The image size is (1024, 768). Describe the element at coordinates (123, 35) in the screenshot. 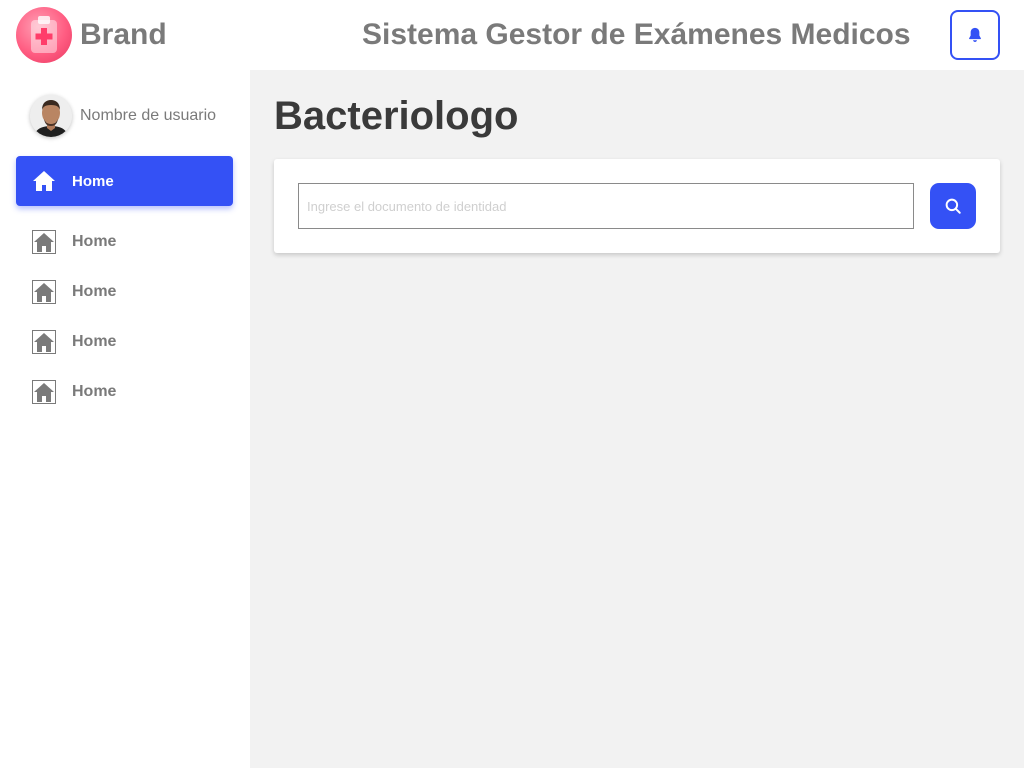

I see `brand-name: Brand` at that location.